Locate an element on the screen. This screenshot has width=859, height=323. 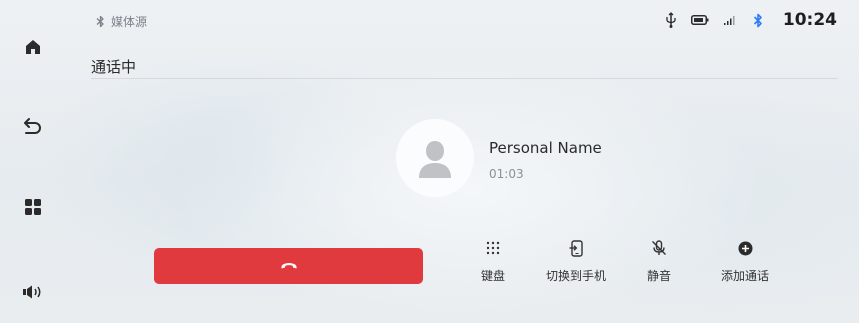
apps-grid-icon is located at coordinates (33, 207).